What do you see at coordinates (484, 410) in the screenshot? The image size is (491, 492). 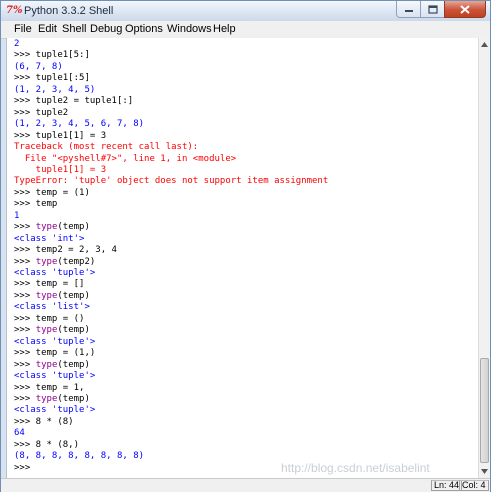 I see `scrollbar-thumb` at bounding box center [484, 410].